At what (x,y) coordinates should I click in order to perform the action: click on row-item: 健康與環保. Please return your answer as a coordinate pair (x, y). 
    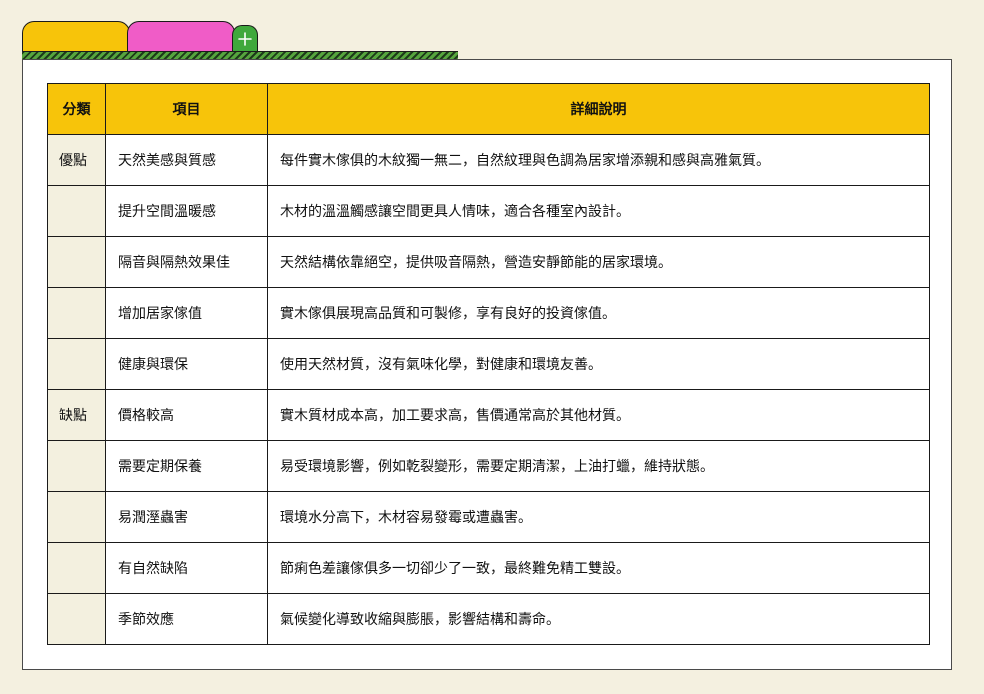
    Looking at the image, I should click on (186, 364).